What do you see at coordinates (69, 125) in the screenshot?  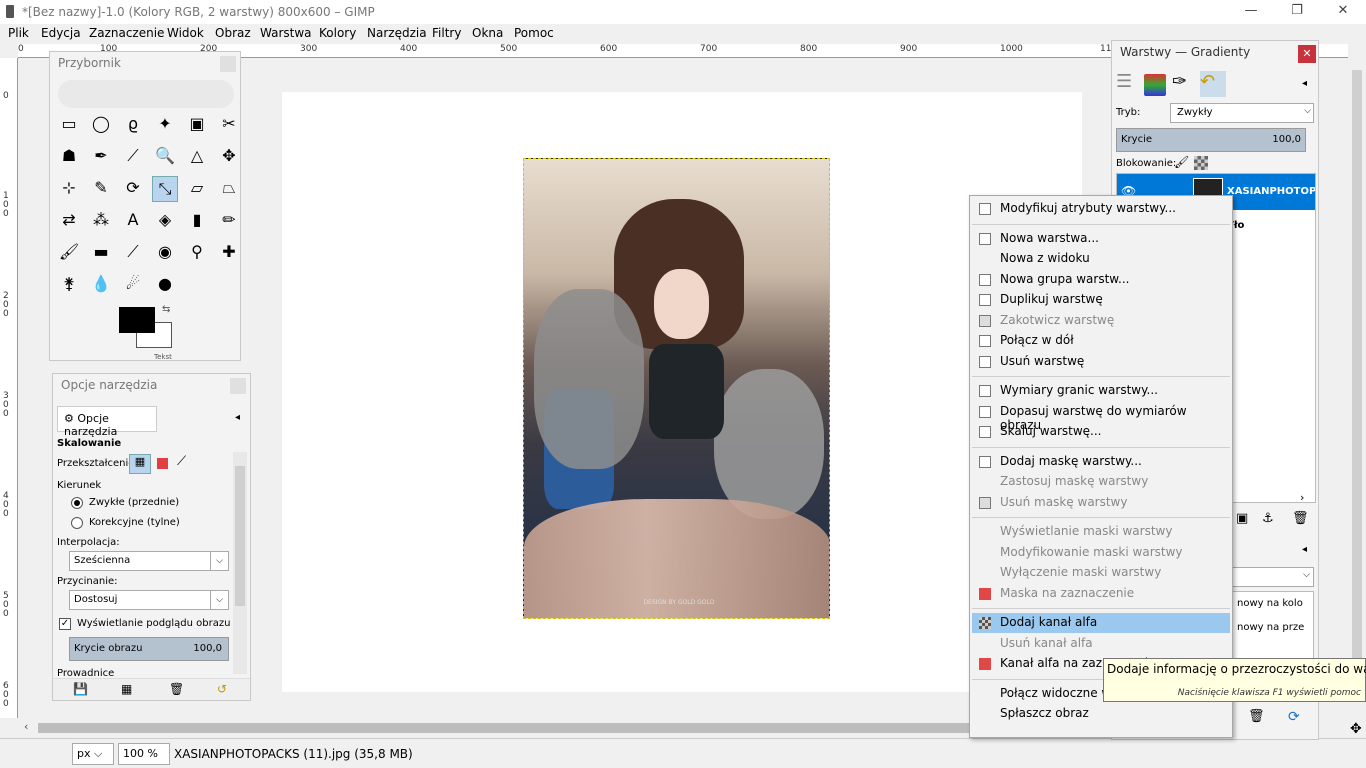 I see `rect-select-icon: ▭` at bounding box center [69, 125].